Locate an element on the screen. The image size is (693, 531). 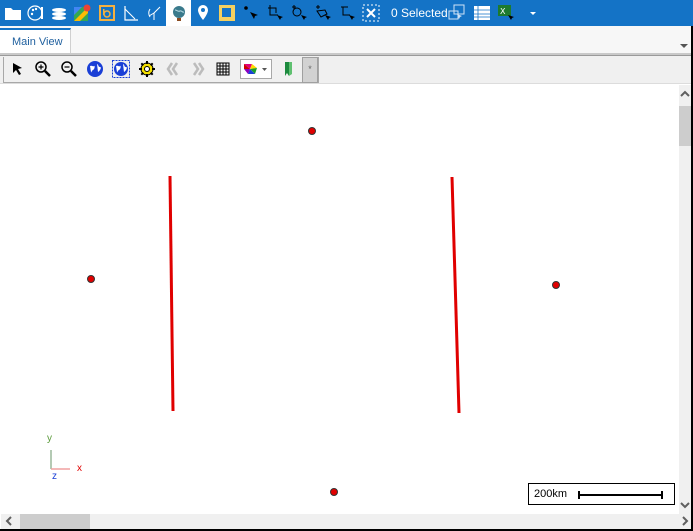
tab-main-view: Main View is located at coordinates (35, 41).